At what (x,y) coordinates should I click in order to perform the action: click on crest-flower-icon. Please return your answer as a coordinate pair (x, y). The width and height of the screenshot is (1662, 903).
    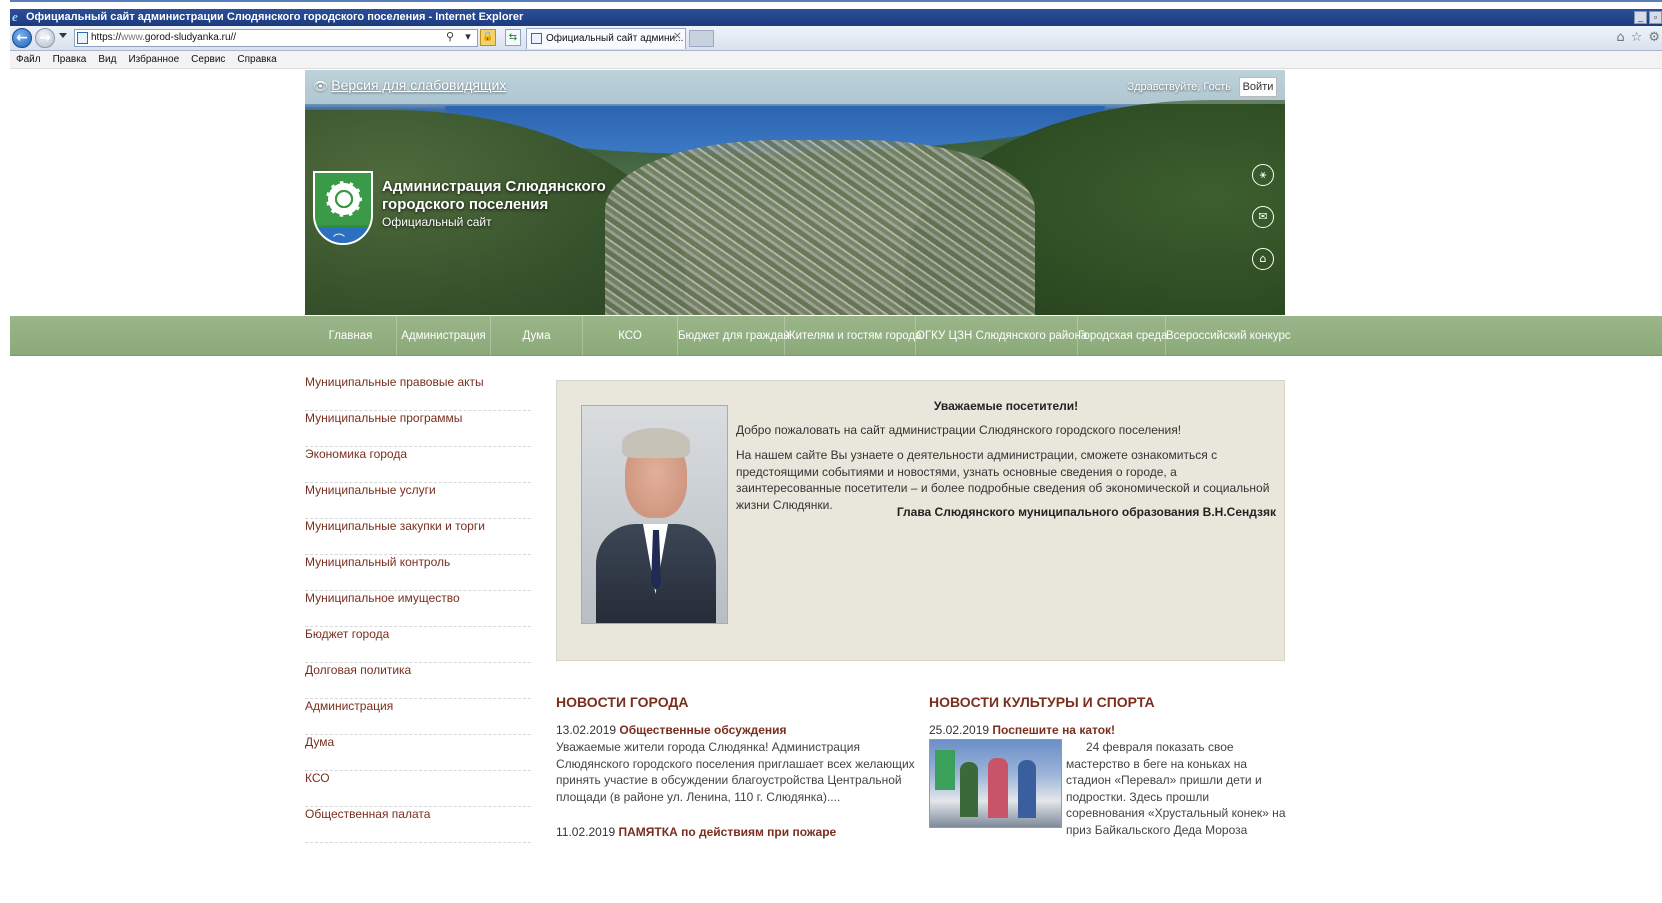
    Looking at the image, I should click on (344, 199).